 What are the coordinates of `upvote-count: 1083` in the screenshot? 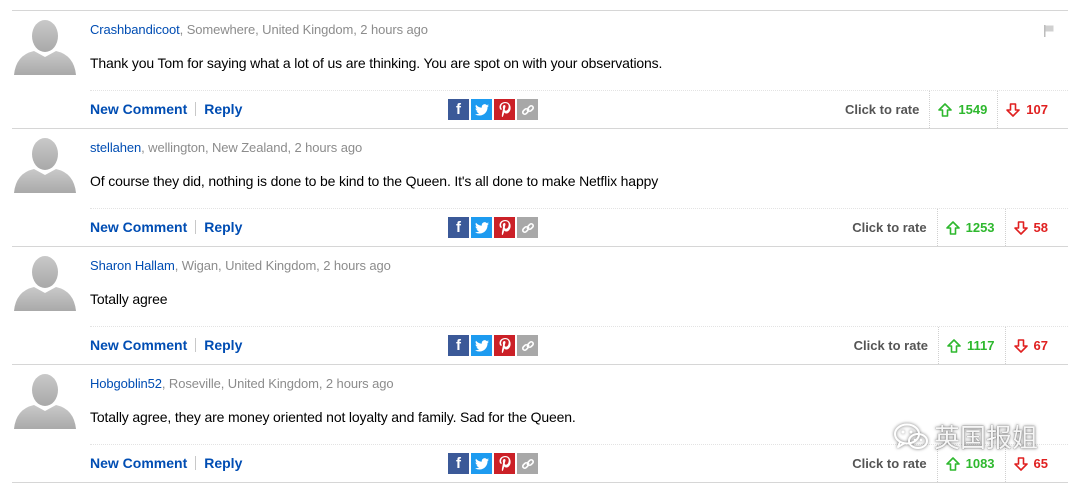 It's located at (980, 463).